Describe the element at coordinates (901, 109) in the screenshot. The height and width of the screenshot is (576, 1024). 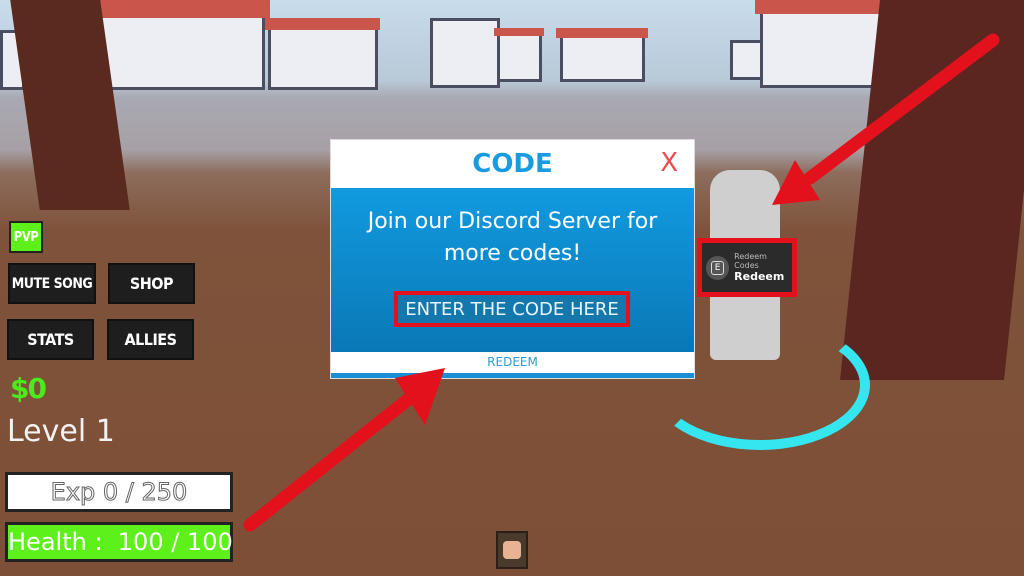
I see `arrow-to-npc` at that location.